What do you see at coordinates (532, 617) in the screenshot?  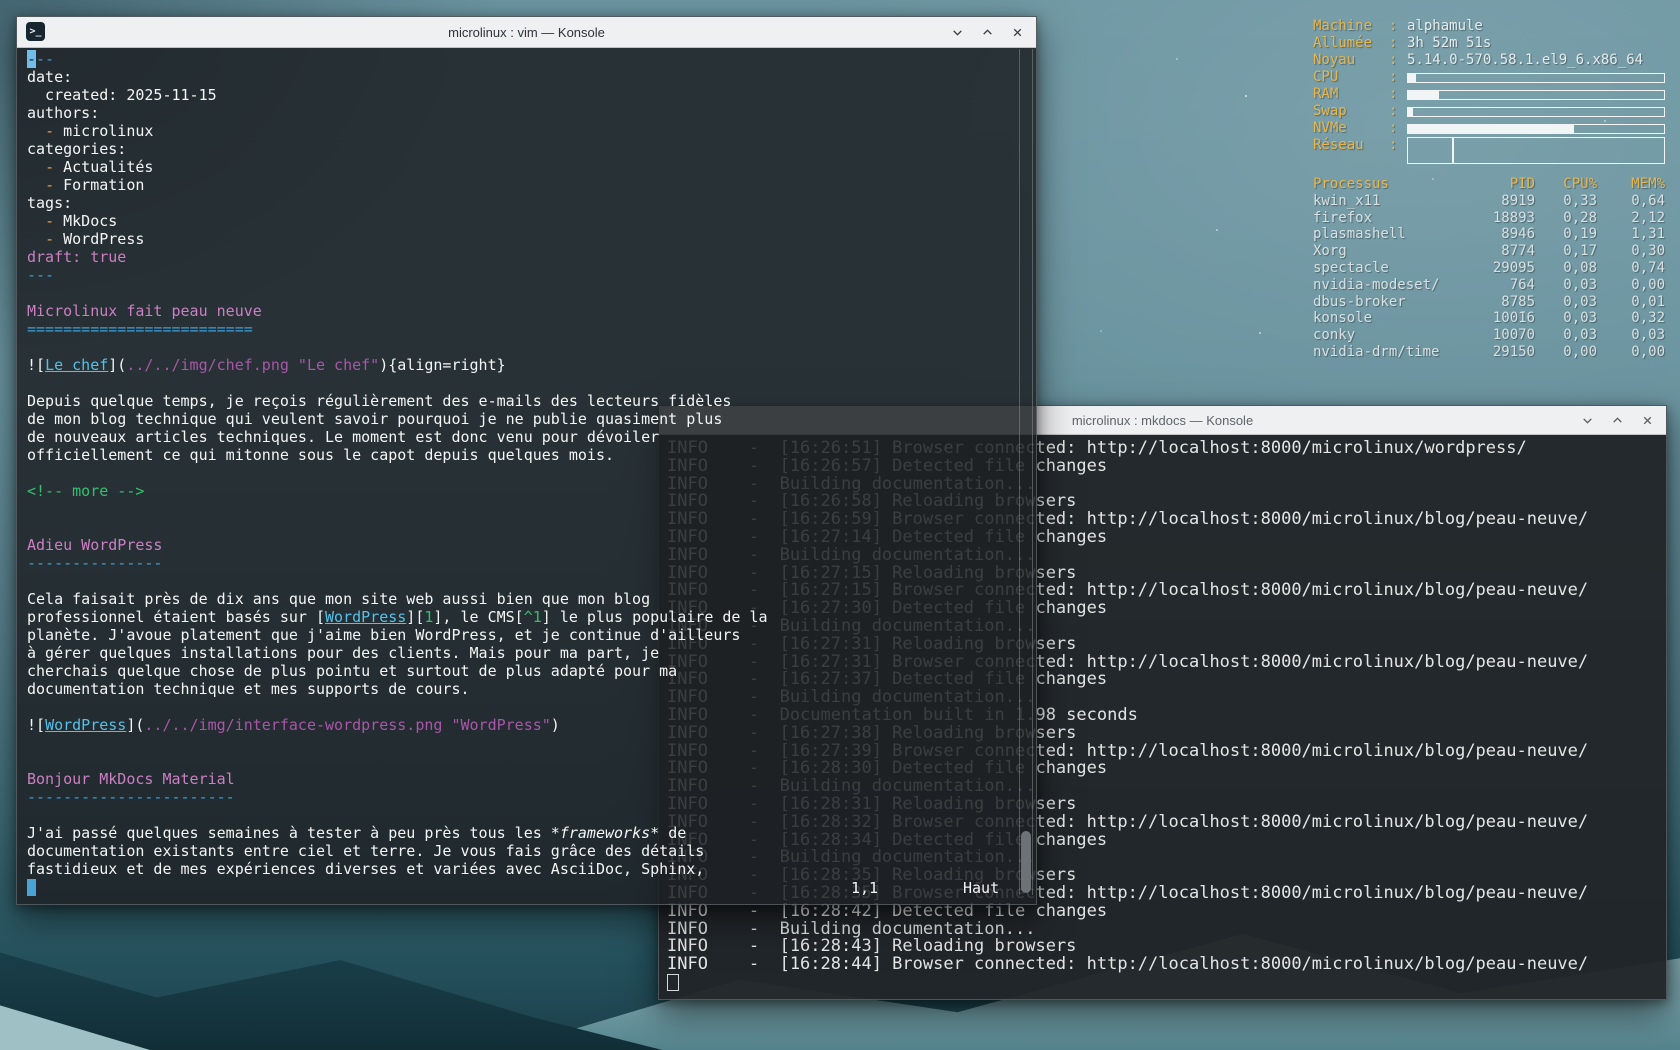 I see `vim-text-segment: ^1` at bounding box center [532, 617].